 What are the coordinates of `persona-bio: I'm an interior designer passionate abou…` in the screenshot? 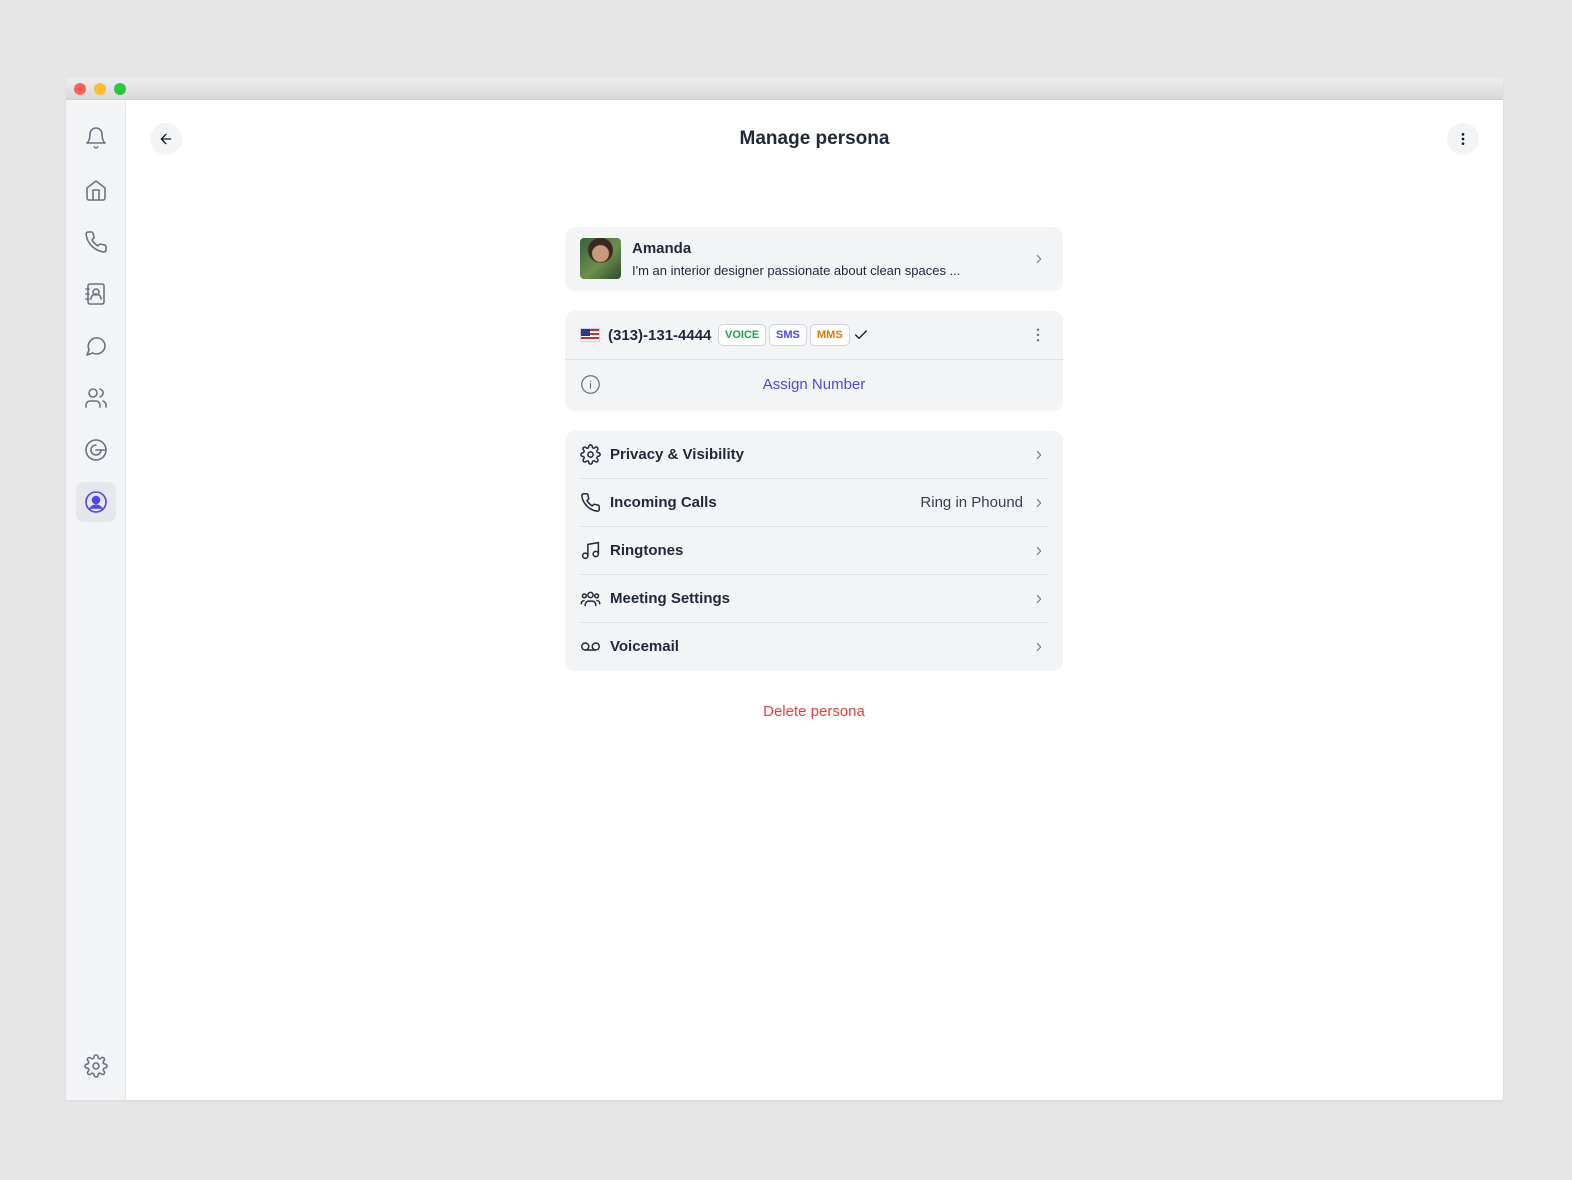 It's located at (796, 270).